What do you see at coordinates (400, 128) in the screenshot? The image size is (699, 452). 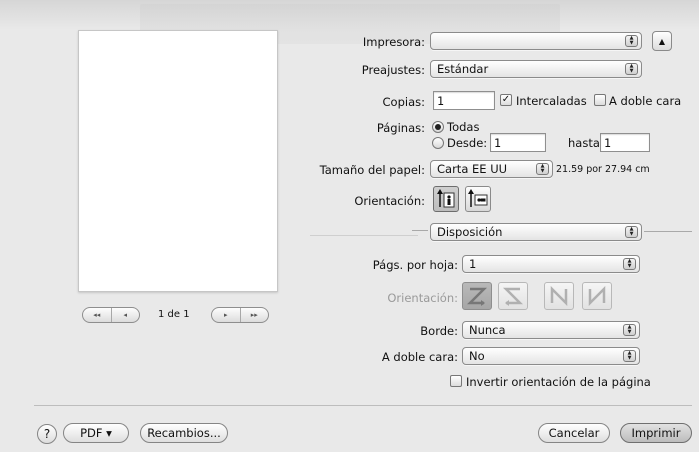 I see `pages-label: Páginas:` at bounding box center [400, 128].